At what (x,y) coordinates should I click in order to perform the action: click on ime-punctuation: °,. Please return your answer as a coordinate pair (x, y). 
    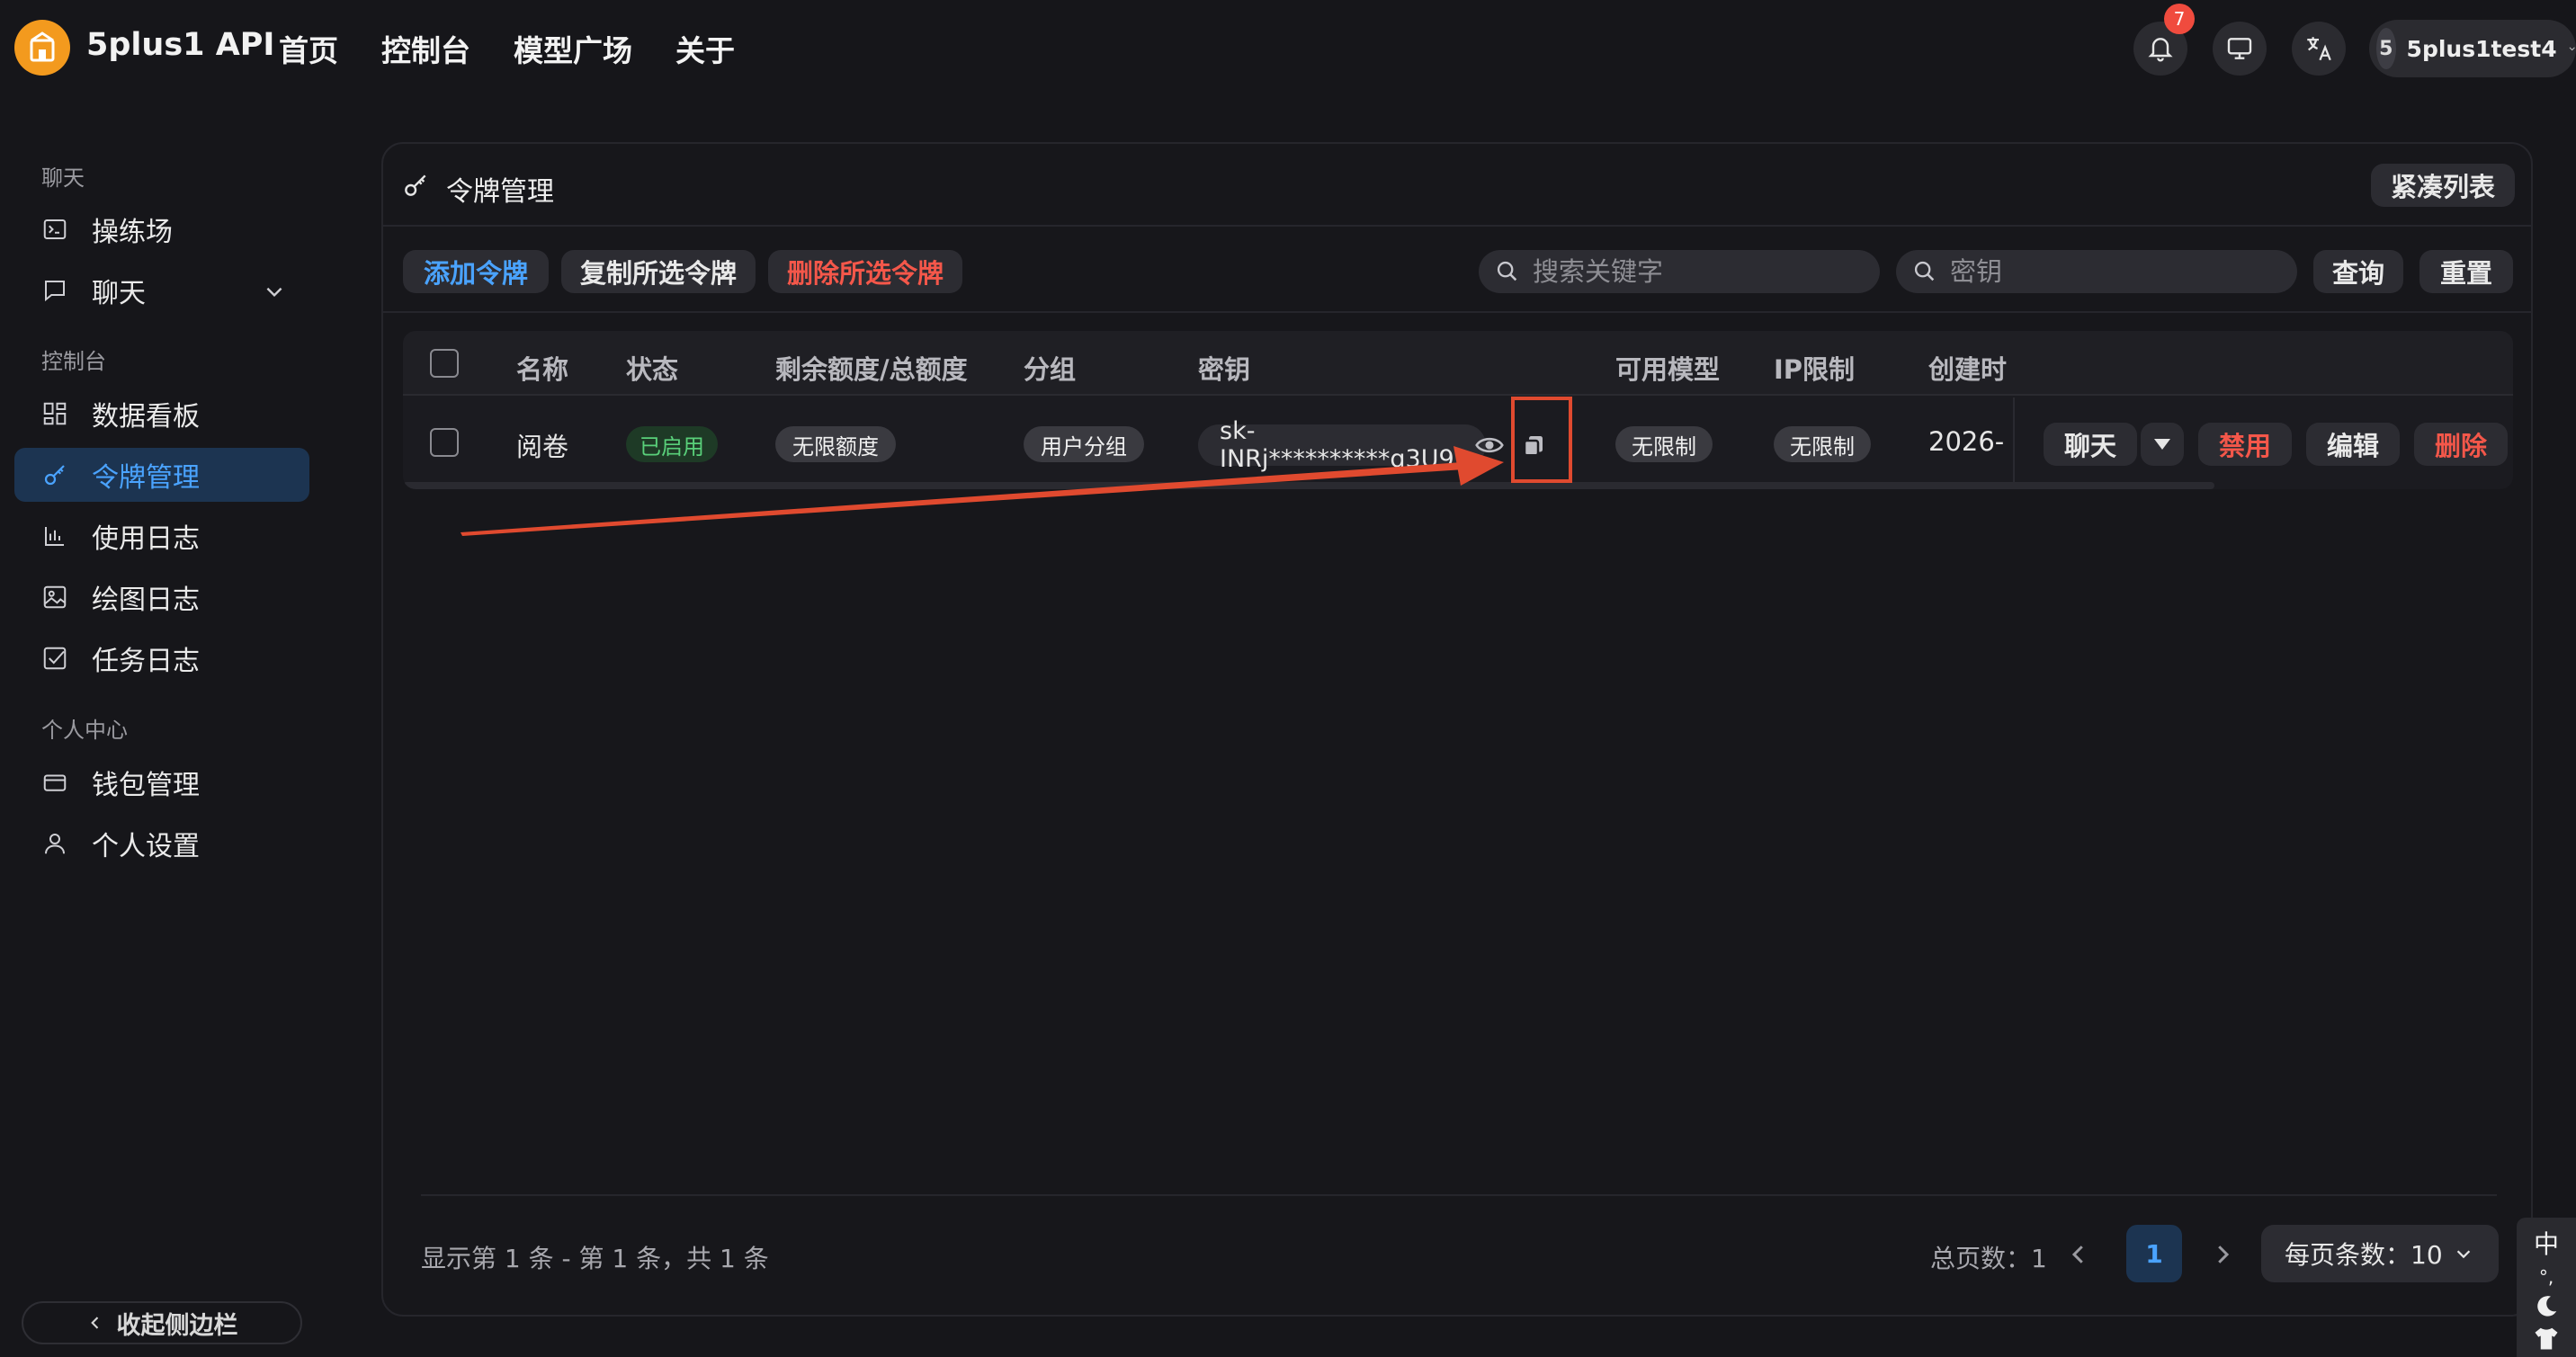
    Looking at the image, I should click on (2546, 1277).